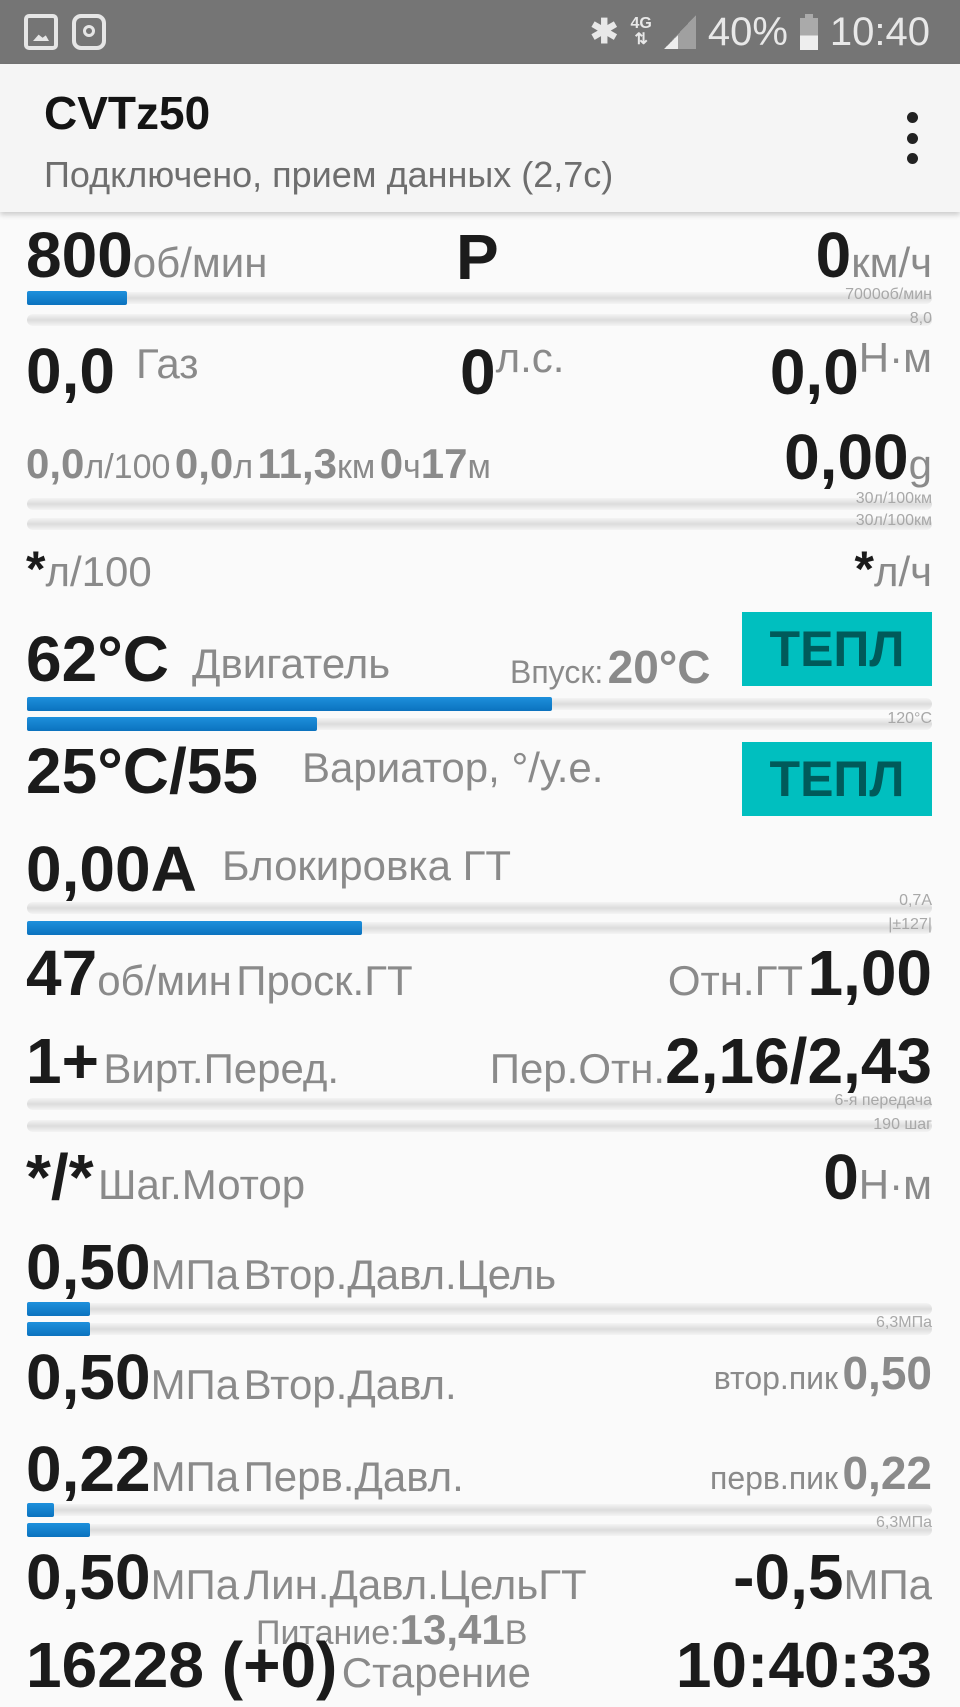 This screenshot has width=960, height=1707. What do you see at coordinates (477, 257) in the screenshot?
I see `gear-indicator: P` at bounding box center [477, 257].